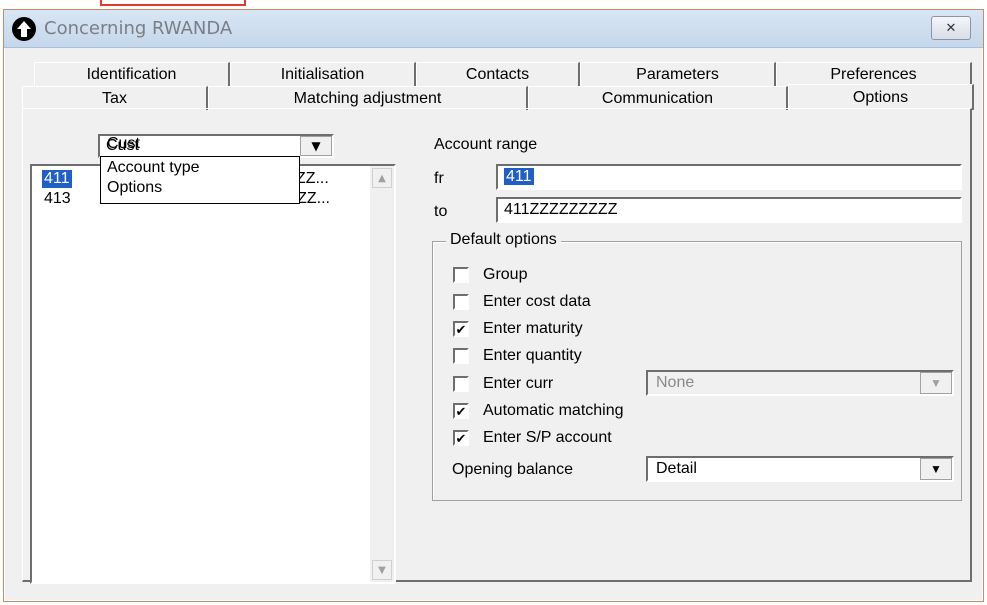 This screenshot has height=605, width=987. What do you see at coordinates (533, 328) in the screenshot?
I see `checkbox-label: Enter maturity` at bounding box center [533, 328].